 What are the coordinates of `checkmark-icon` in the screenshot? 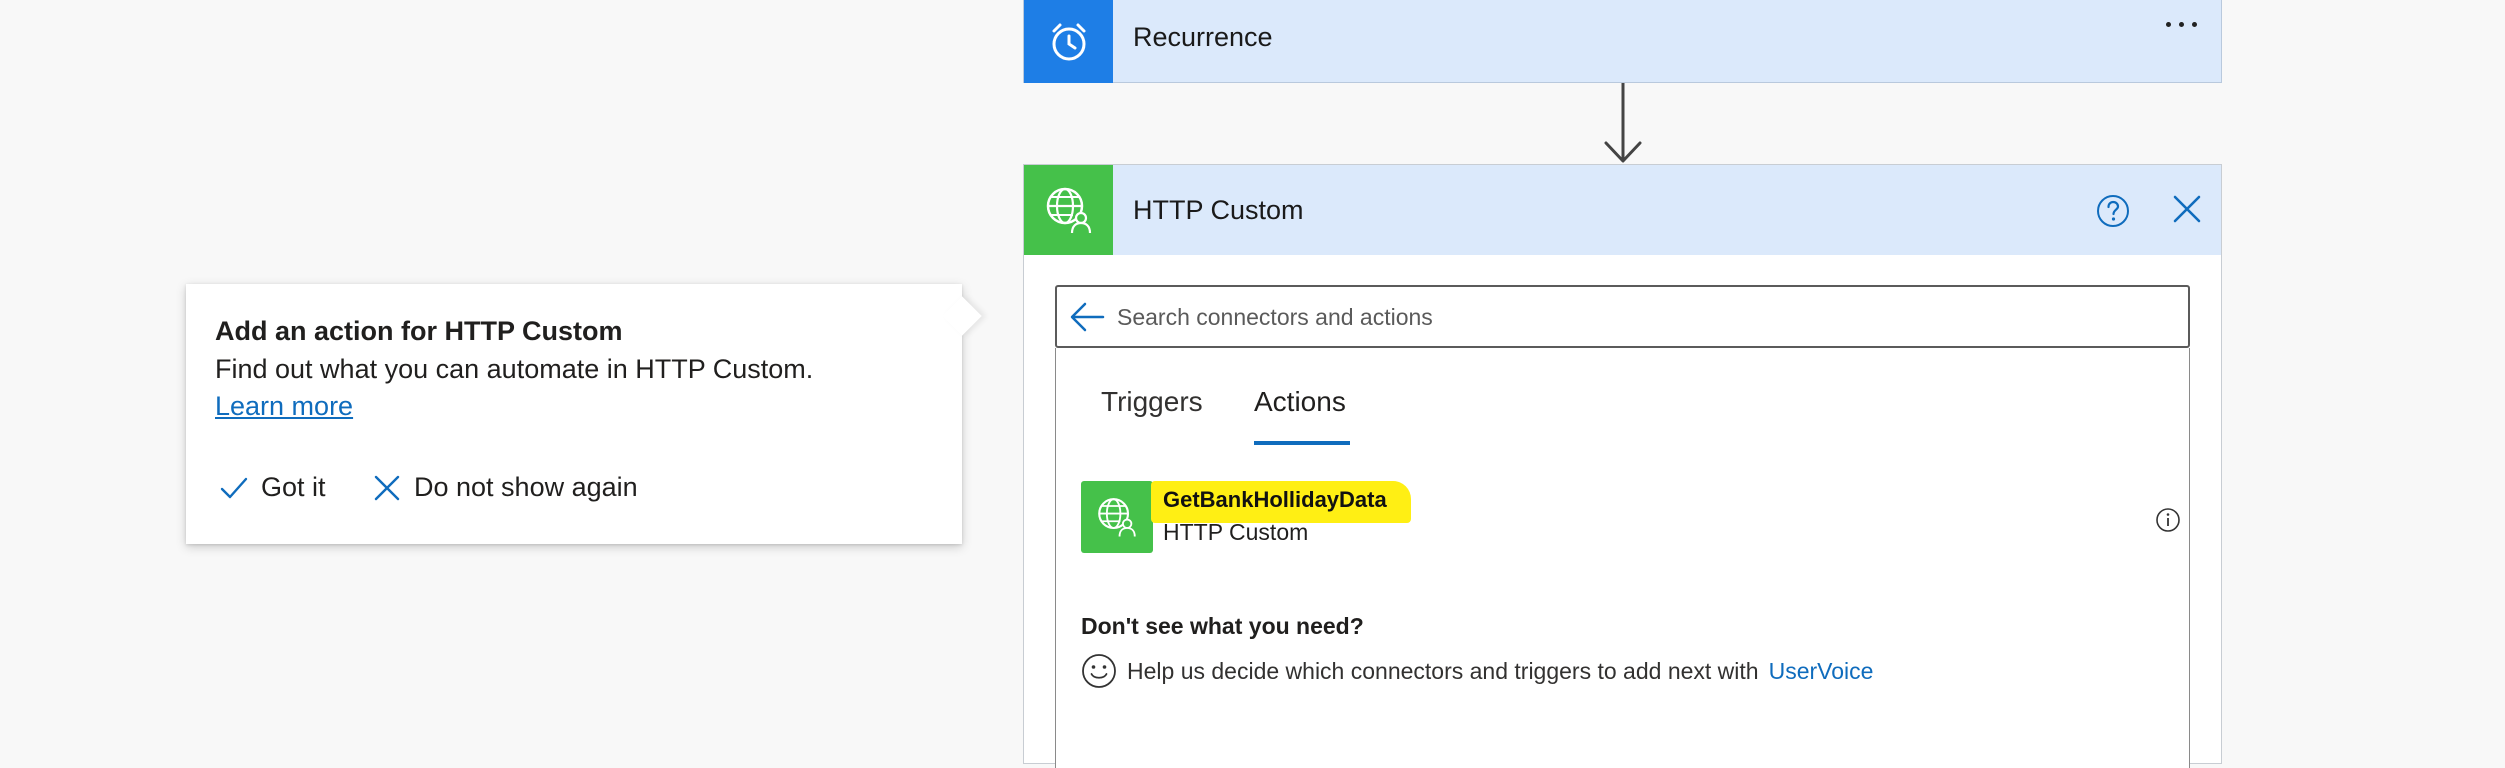 It's located at (234, 487).